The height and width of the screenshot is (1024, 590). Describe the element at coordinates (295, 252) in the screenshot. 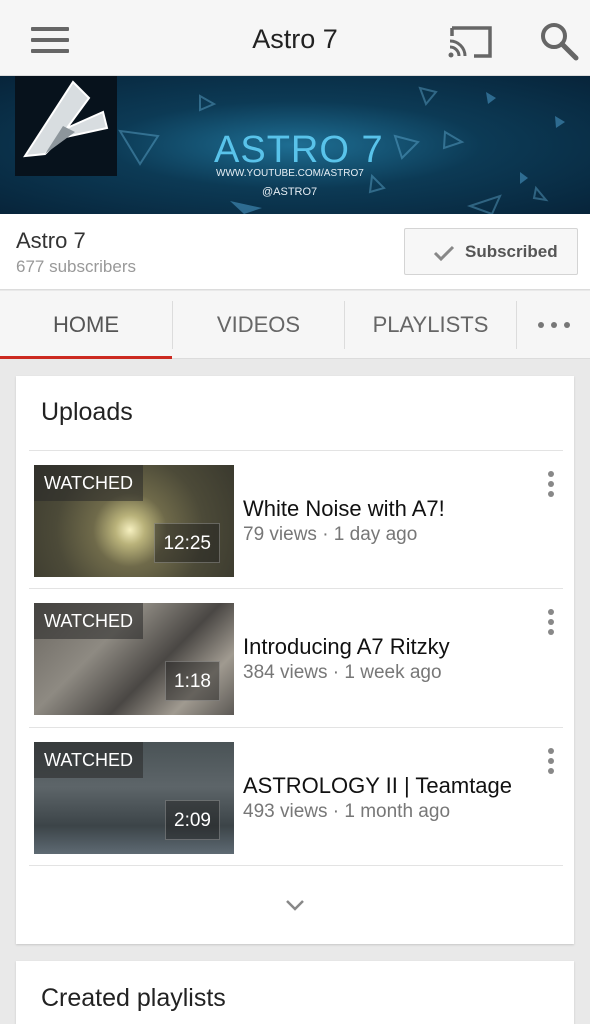

I see `channel-header: Astro 7 677 subscribers Subscribed` at that location.